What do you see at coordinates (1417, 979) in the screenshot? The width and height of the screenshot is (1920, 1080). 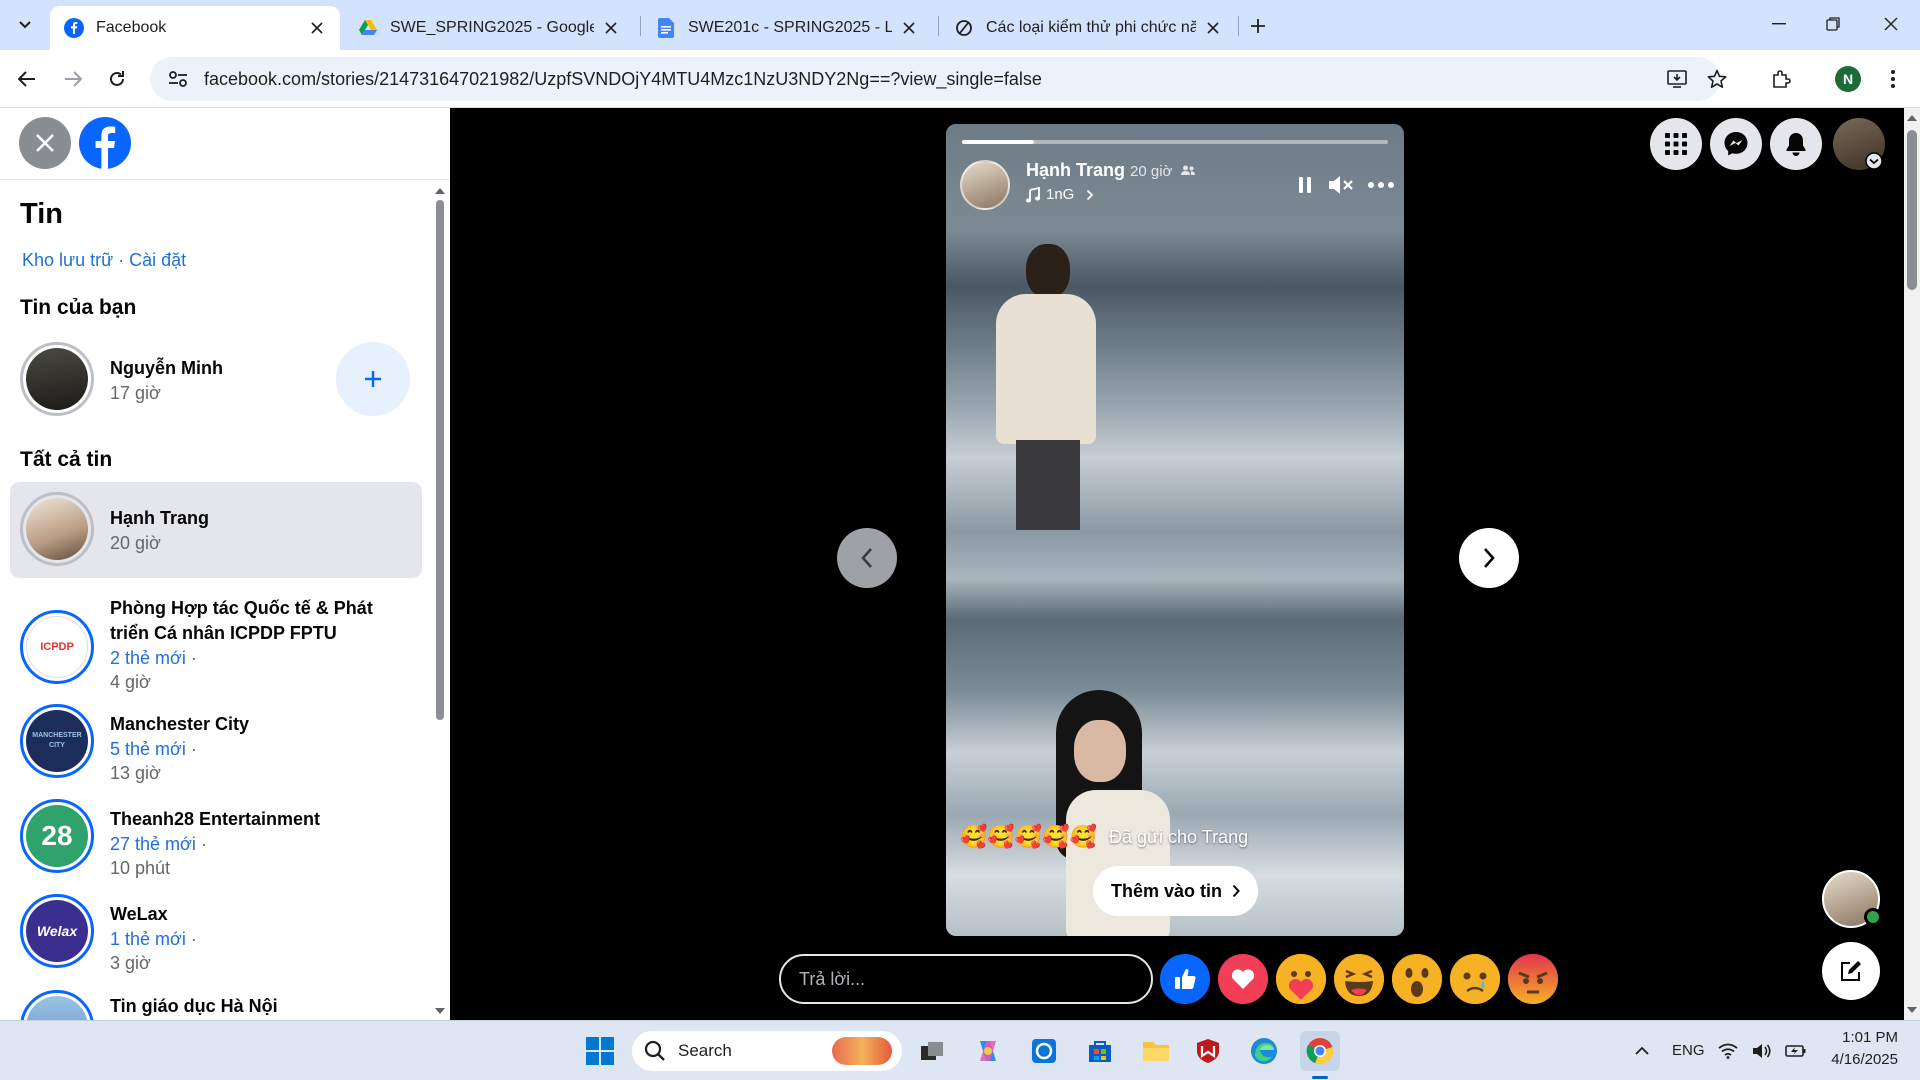 I see `reaction-wow-button` at bounding box center [1417, 979].